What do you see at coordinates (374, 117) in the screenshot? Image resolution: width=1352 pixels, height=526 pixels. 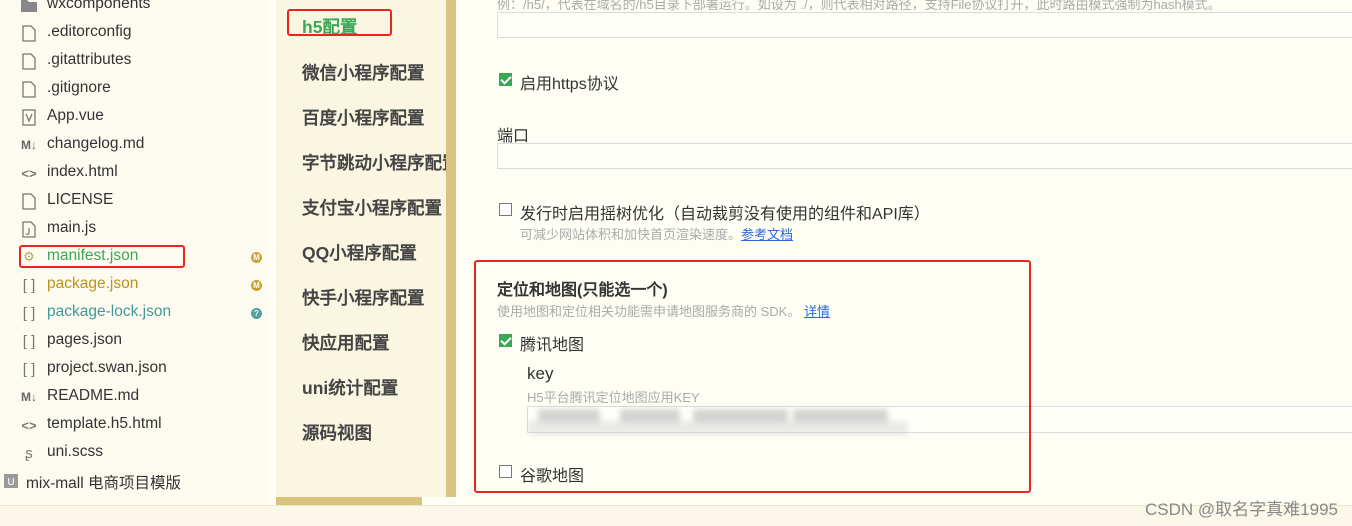 I see `nav-item-baidu: 百度小程序配置` at bounding box center [374, 117].